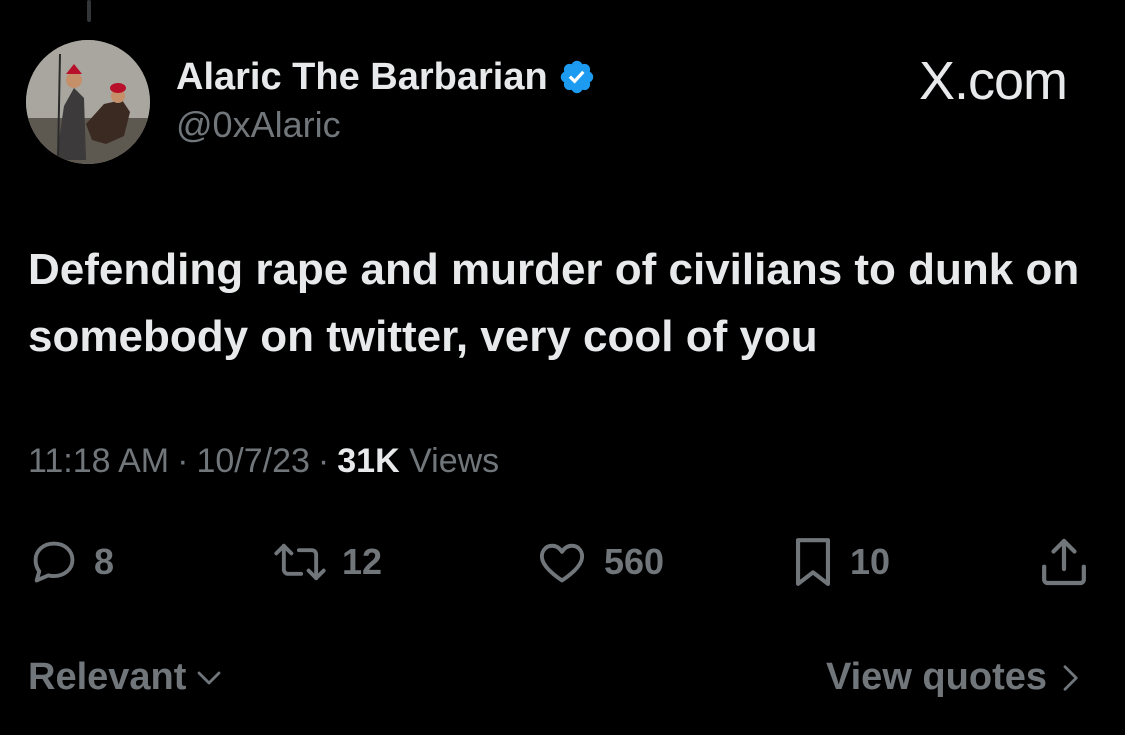 The width and height of the screenshot is (1125, 735). I want to click on share-icon, so click(1064, 562).